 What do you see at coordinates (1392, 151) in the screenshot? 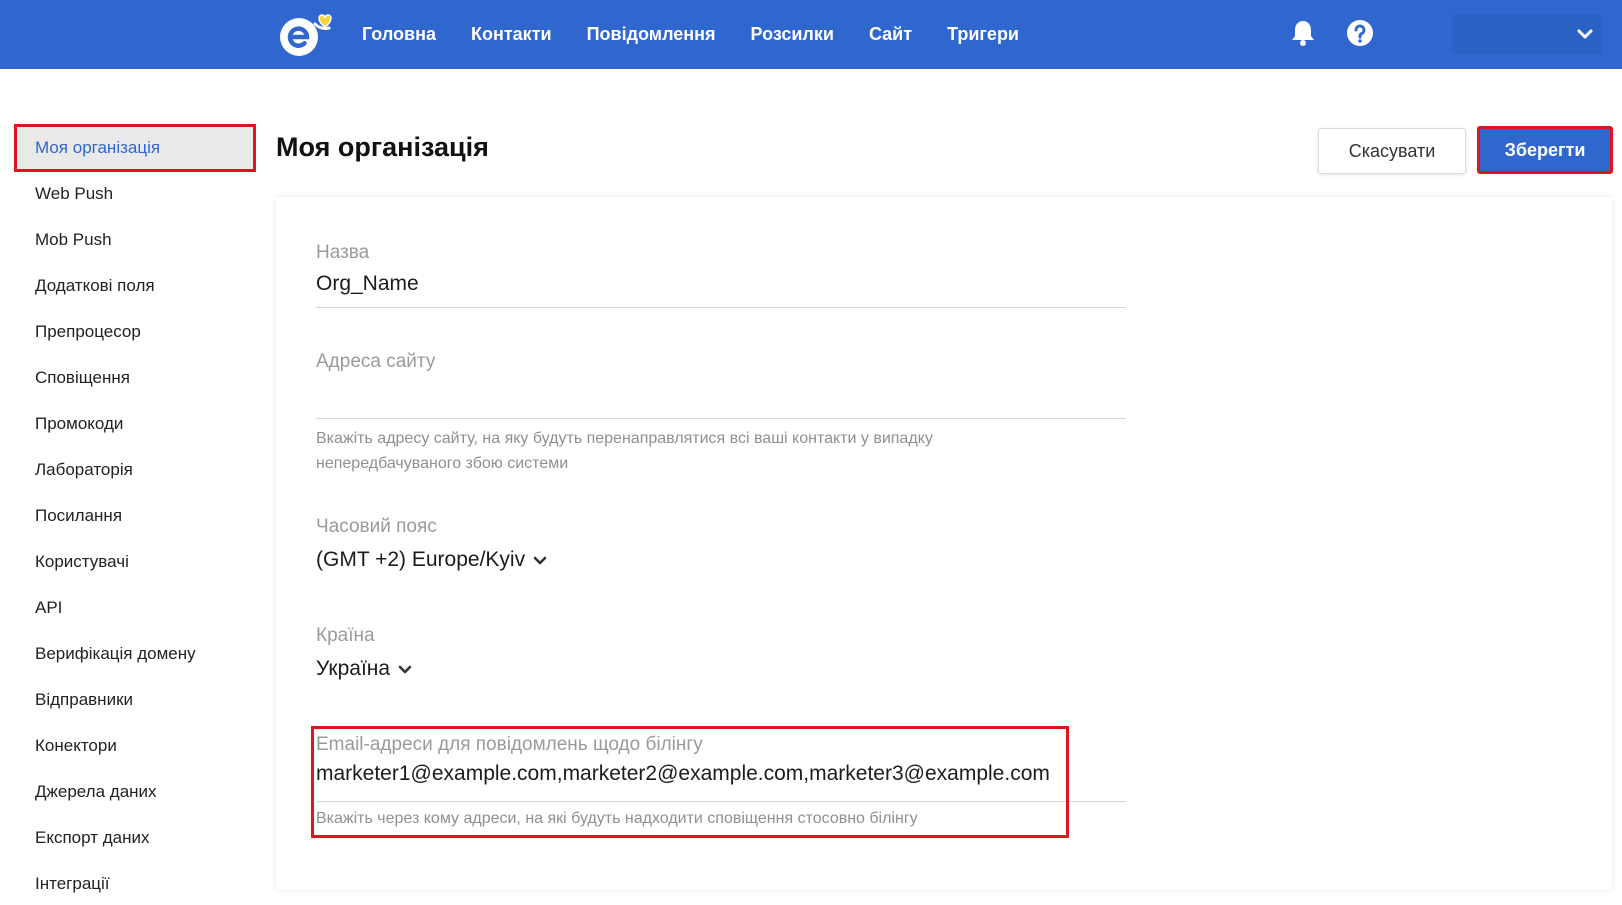
I see `cancel-button: Скасувати` at bounding box center [1392, 151].